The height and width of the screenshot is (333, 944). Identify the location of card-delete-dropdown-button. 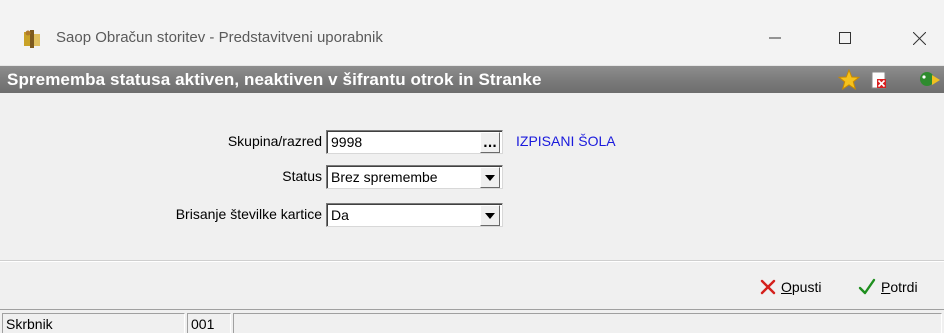
(490, 215).